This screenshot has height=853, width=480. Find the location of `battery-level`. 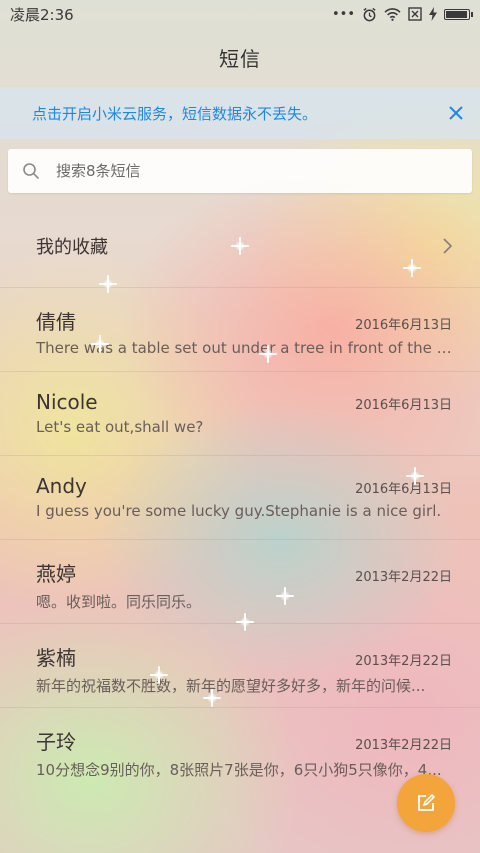

battery-level is located at coordinates (456, 14).